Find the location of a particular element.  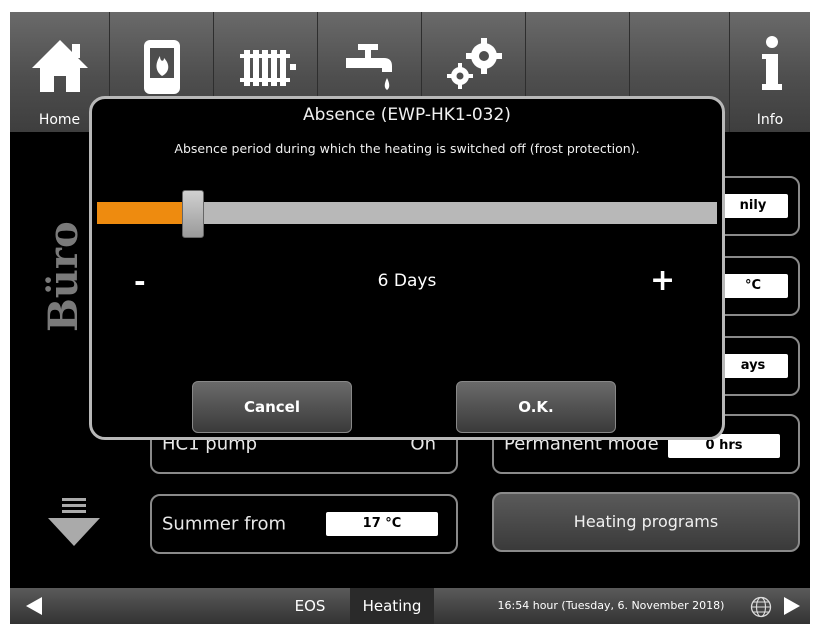

right-panel-3-value: ays is located at coordinates (753, 366).